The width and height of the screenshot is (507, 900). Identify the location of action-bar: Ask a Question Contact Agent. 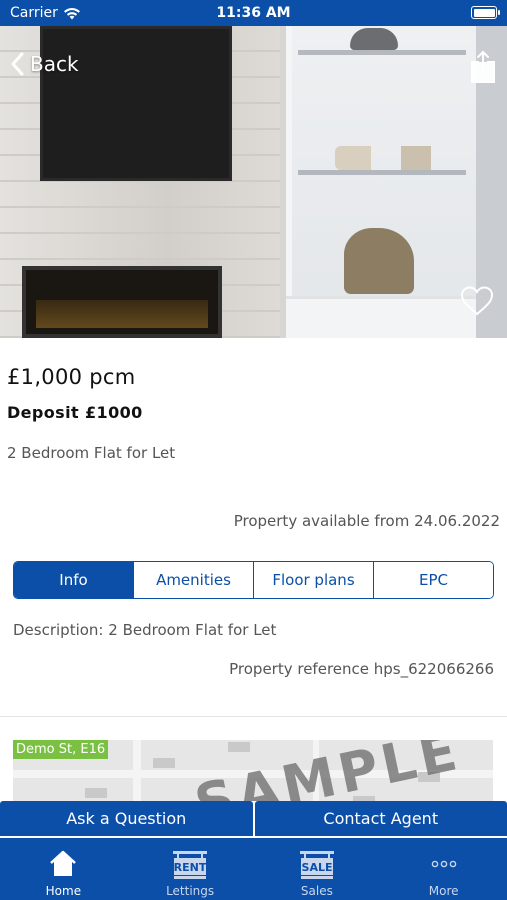
(253, 818).